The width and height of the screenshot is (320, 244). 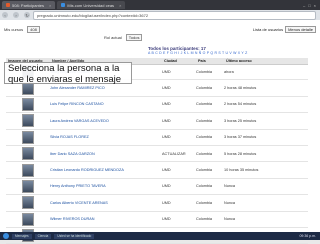 What do you see at coordinates (106, 186) in the screenshot?
I see `user-name-link: Henry Anthony PRIETO TAVERA` at bounding box center [106, 186].